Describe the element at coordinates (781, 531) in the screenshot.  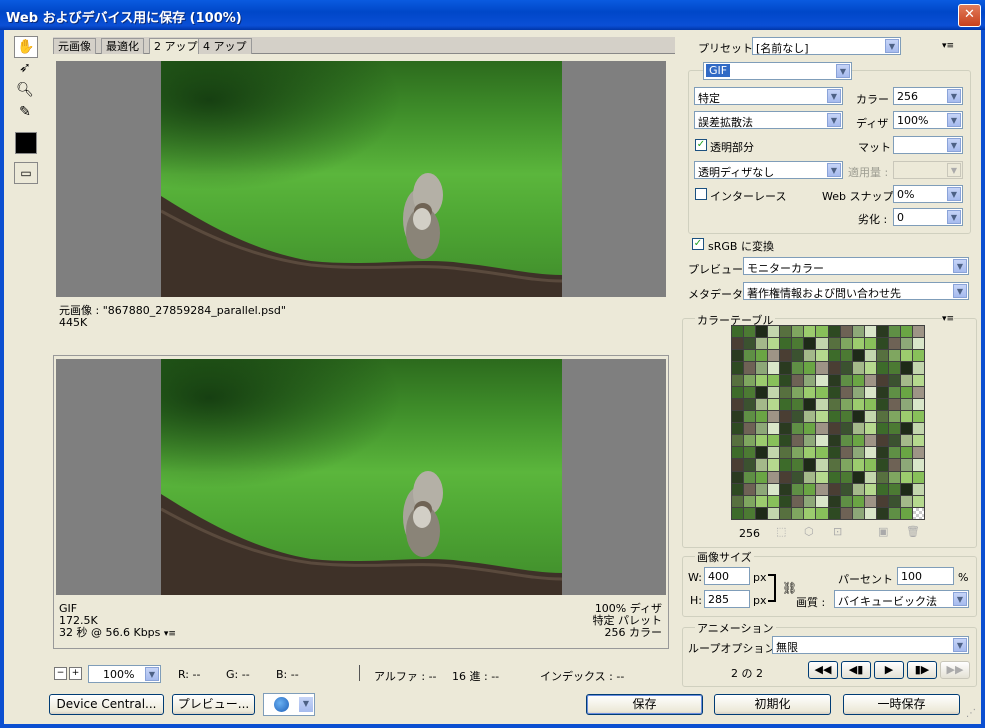
I see `map-to-transparent-icon: ⬚` at that location.